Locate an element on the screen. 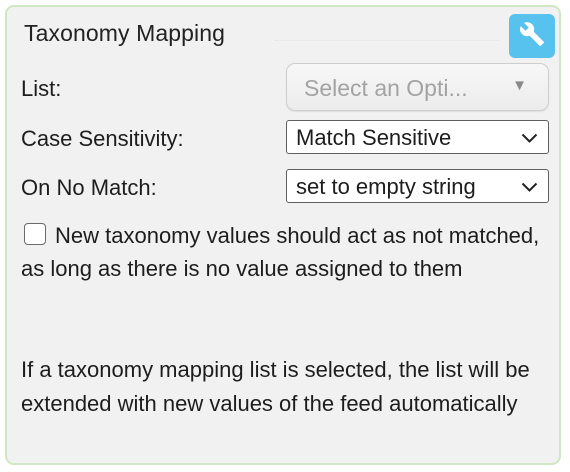  case-sensitivity-value: Match Sensitive is located at coordinates (374, 137).